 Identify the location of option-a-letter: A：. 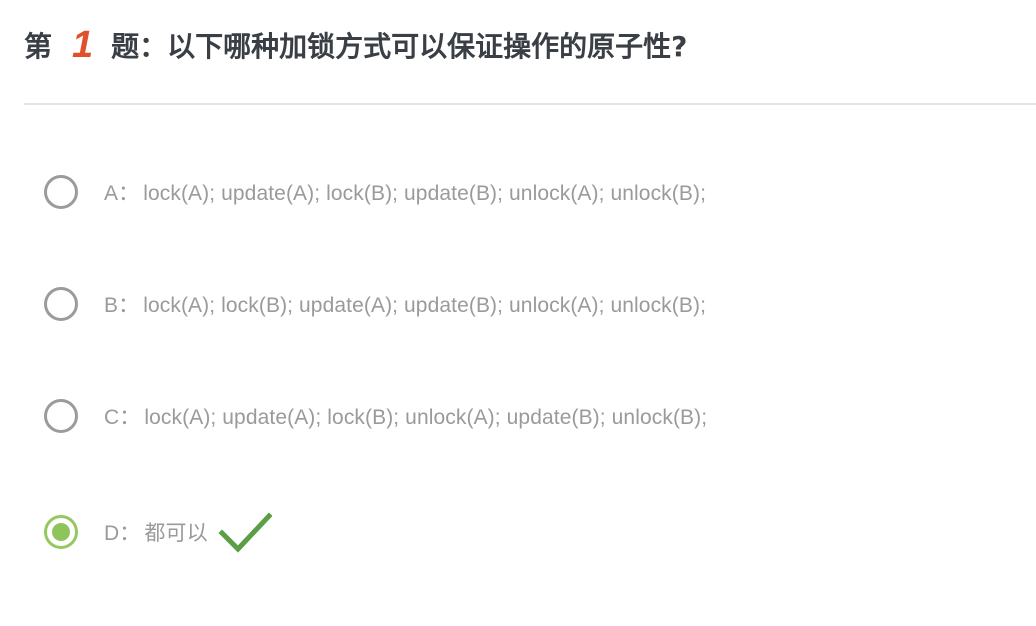
(122, 193).